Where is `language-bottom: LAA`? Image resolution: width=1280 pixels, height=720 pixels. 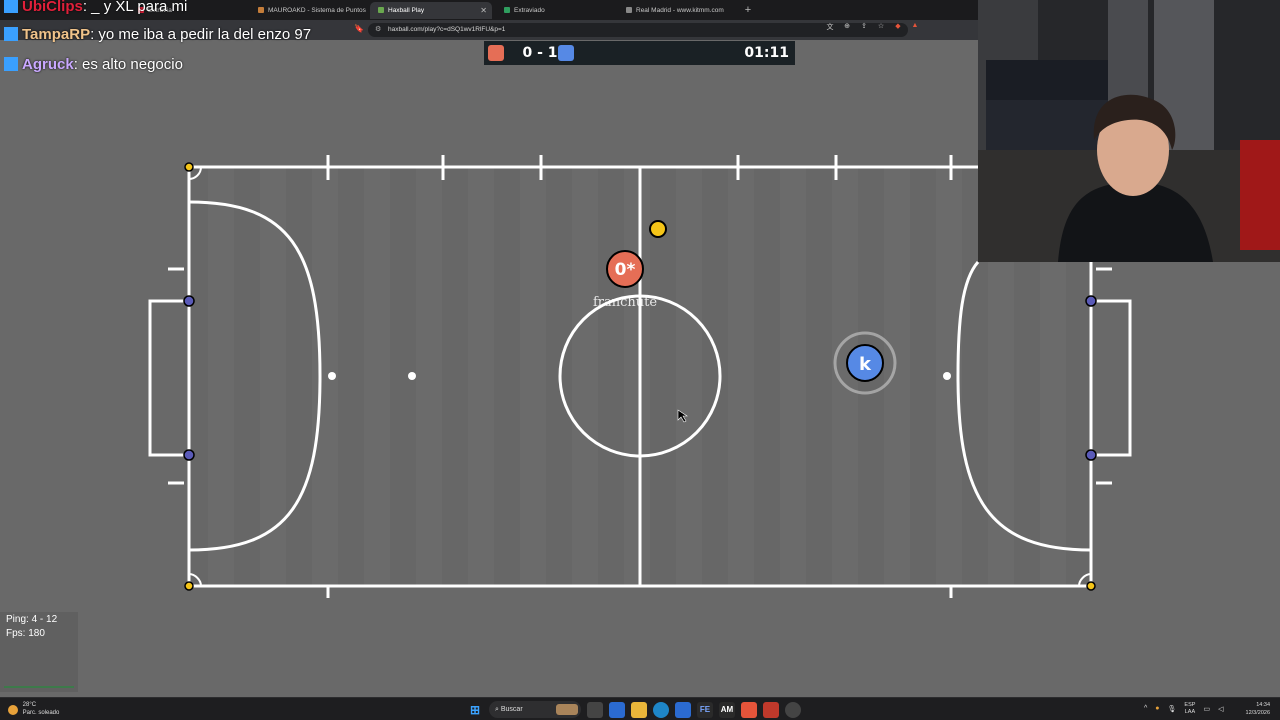
language-bottom: LAA is located at coordinates (1190, 711).